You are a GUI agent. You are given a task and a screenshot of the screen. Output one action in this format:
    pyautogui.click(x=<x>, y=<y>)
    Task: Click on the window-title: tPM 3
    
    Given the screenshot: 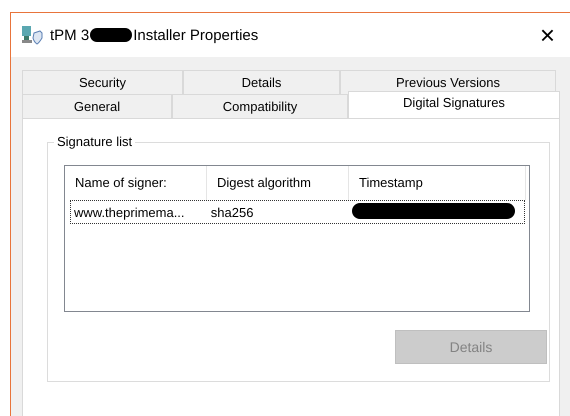 What is the action you would take?
    pyautogui.click(x=70, y=35)
    